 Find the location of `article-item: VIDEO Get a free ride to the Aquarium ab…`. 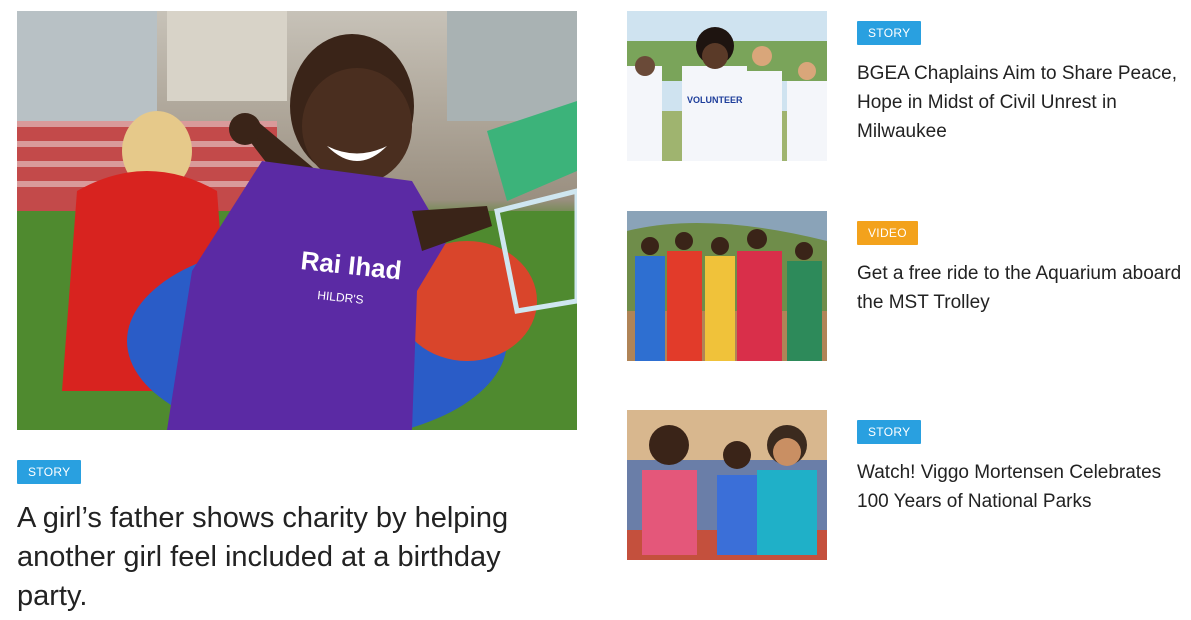

article-item: VIDEO Get a free ride to the Aquarium ab… is located at coordinates (907, 286).